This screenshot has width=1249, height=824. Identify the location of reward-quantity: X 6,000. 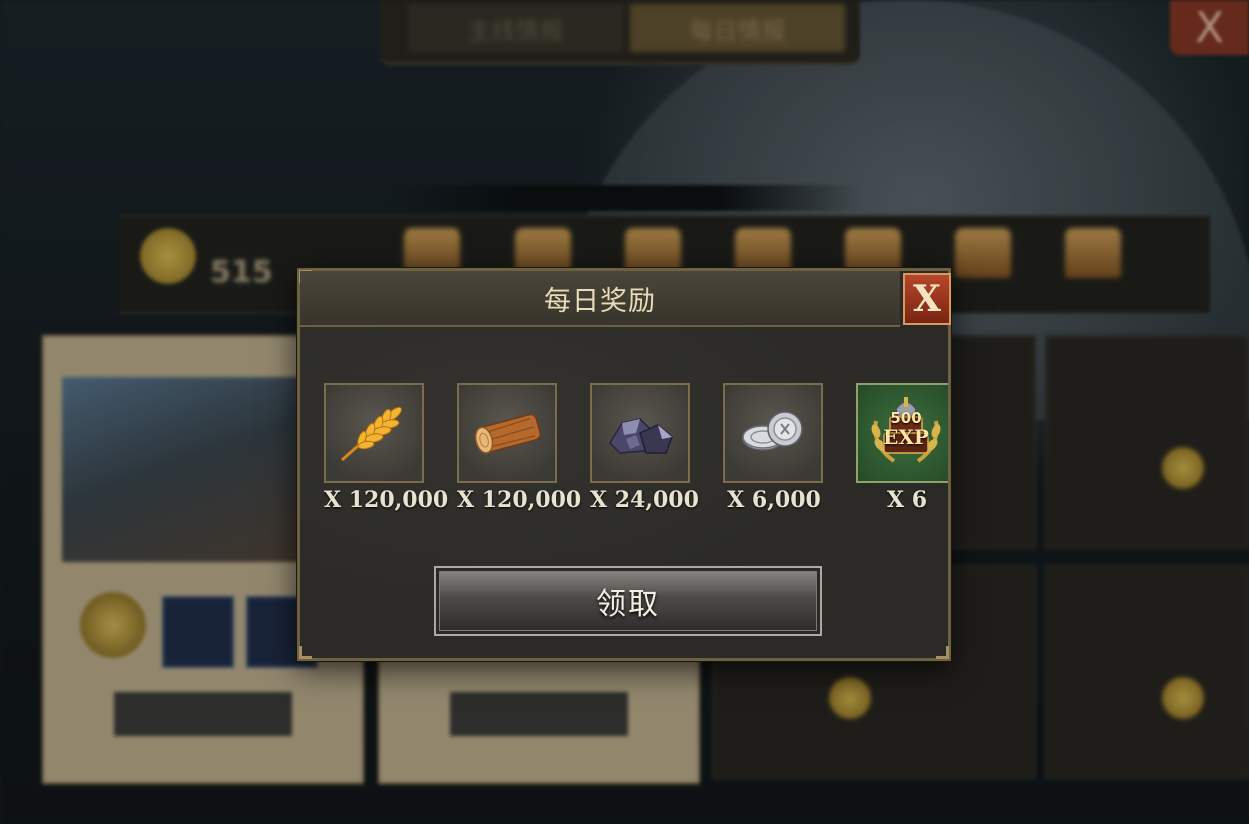
(774, 500).